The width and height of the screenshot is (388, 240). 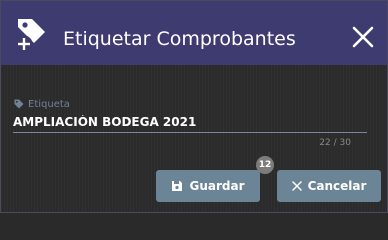 What do you see at coordinates (217, 186) in the screenshot?
I see `save-button-label: Guardar` at bounding box center [217, 186].